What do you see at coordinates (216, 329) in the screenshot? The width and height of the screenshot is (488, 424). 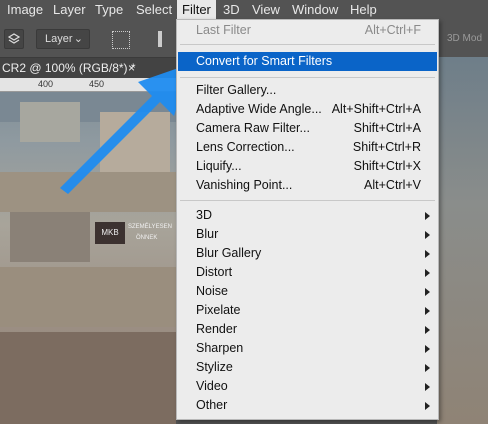 I see `menu-item-label: Render` at bounding box center [216, 329].